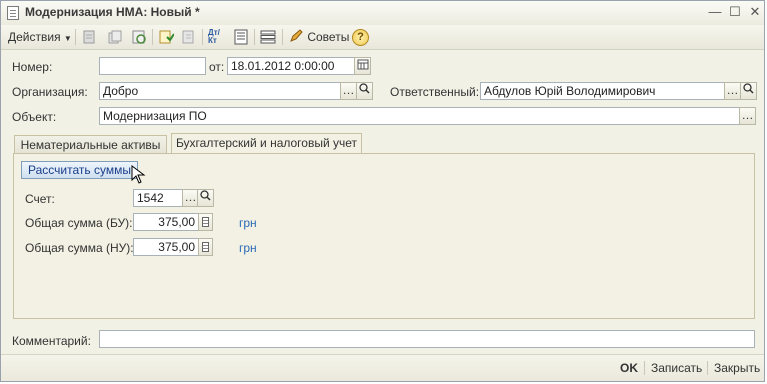 This screenshot has height=384, width=767. I want to click on sum-bu-field: 375,00, so click(166, 222).